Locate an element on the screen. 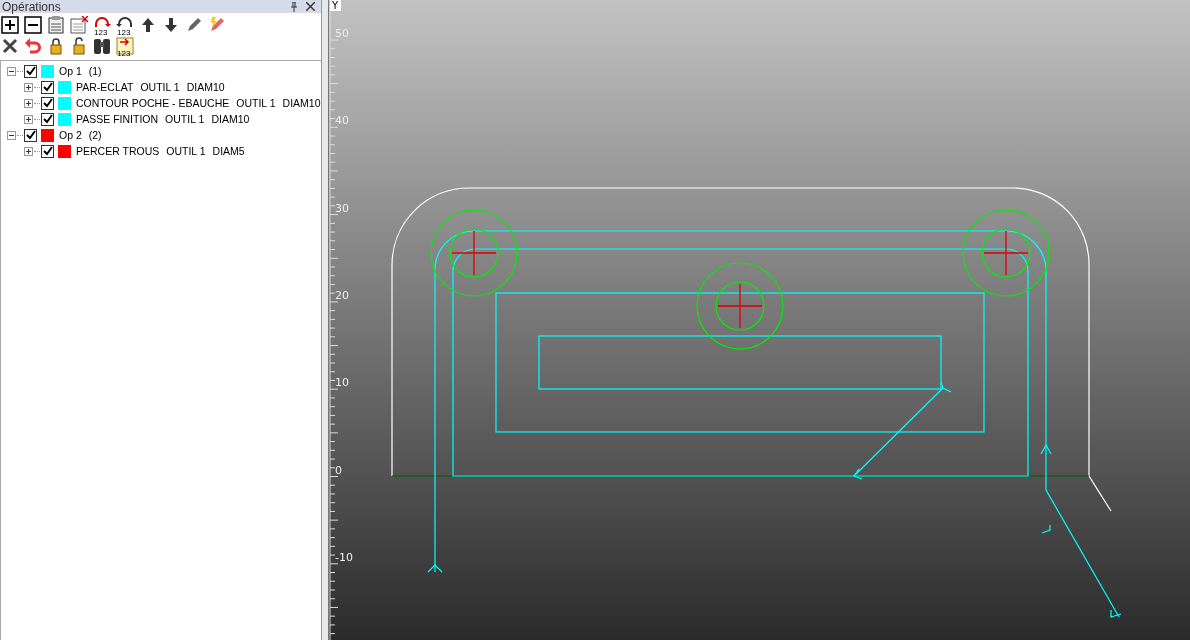  list-delete-icon is located at coordinates (79, 24).